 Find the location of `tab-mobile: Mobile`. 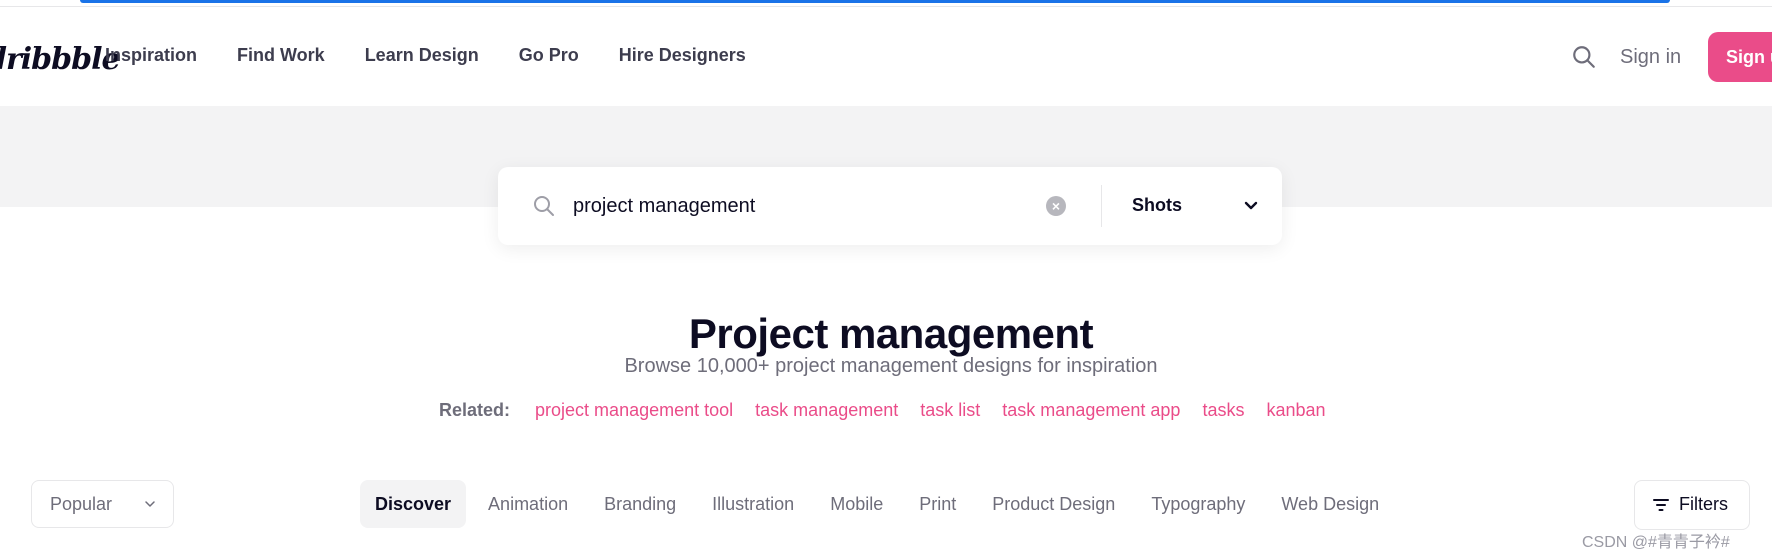

tab-mobile: Mobile is located at coordinates (856, 504).